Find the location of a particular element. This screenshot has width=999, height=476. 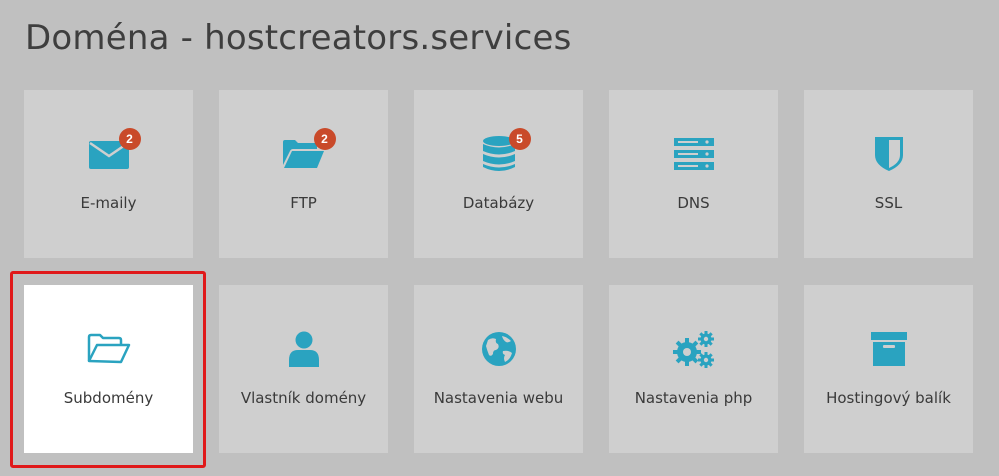

ftp-count-badge: 2 is located at coordinates (324, 139).